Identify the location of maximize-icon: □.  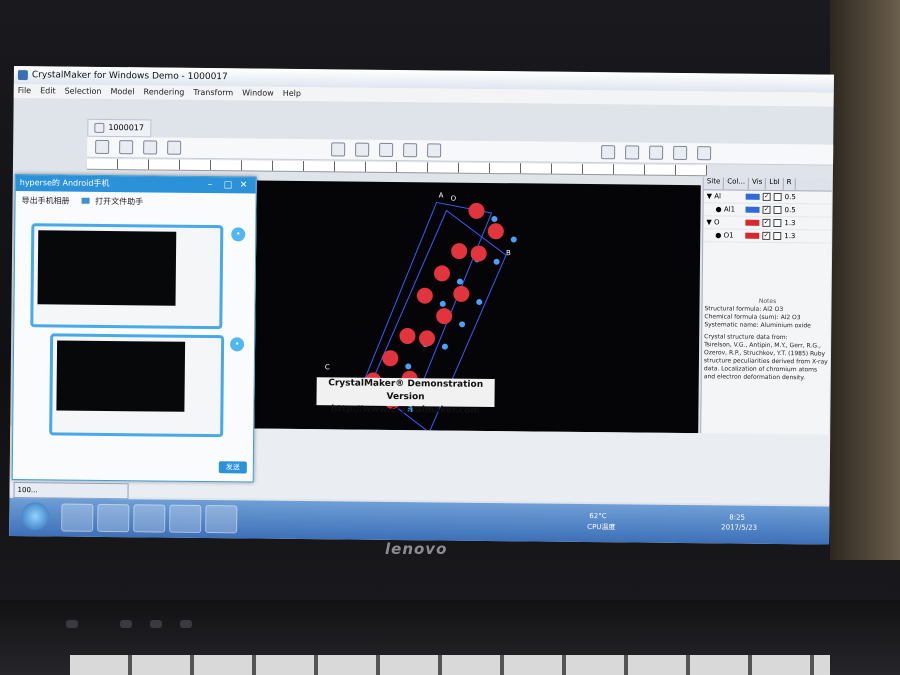
(228, 185).